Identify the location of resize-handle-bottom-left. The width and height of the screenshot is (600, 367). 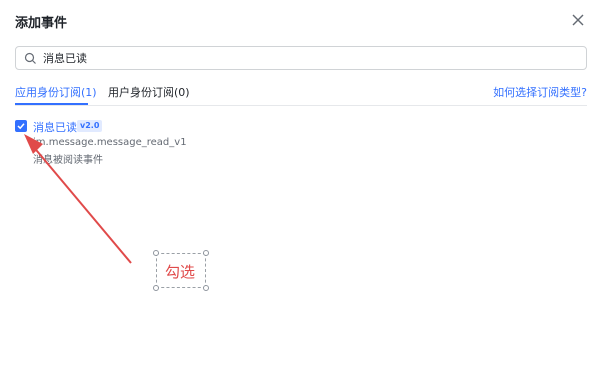
(156, 288).